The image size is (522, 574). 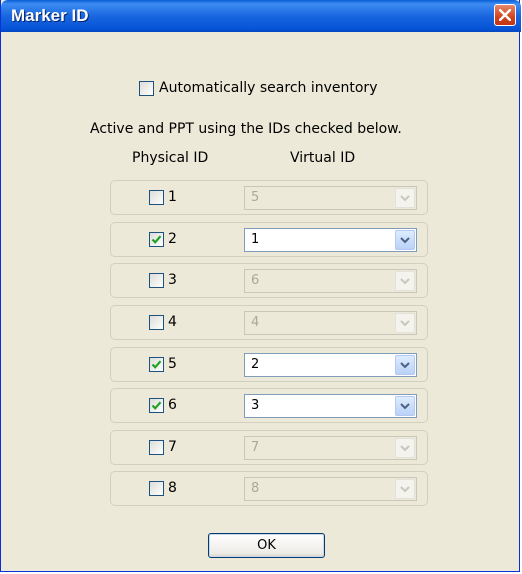 What do you see at coordinates (255, 322) in the screenshot?
I see `virtual-id-value: 4` at bounding box center [255, 322].